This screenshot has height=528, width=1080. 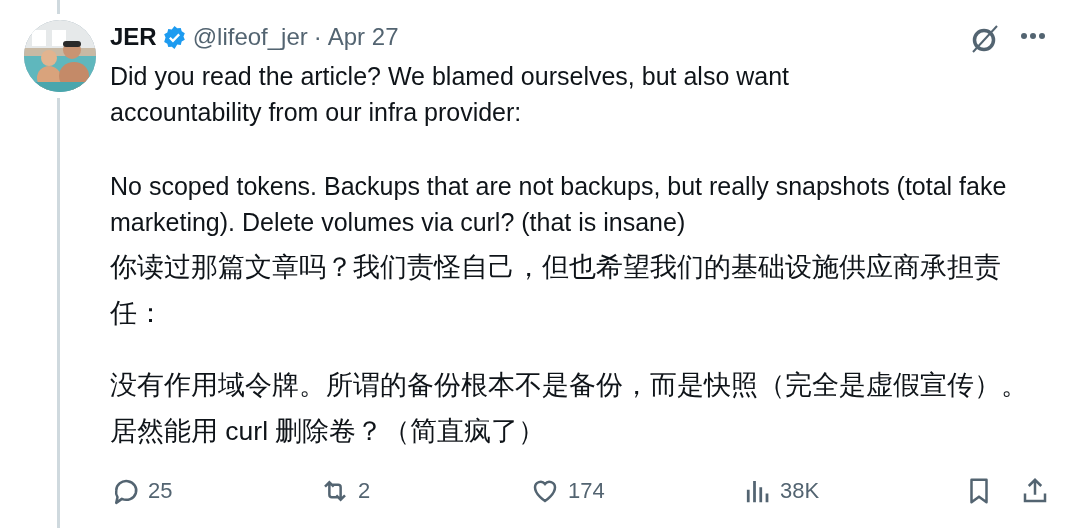 What do you see at coordinates (250, 37) in the screenshot?
I see `author-handle: @lifeof_jer` at bounding box center [250, 37].